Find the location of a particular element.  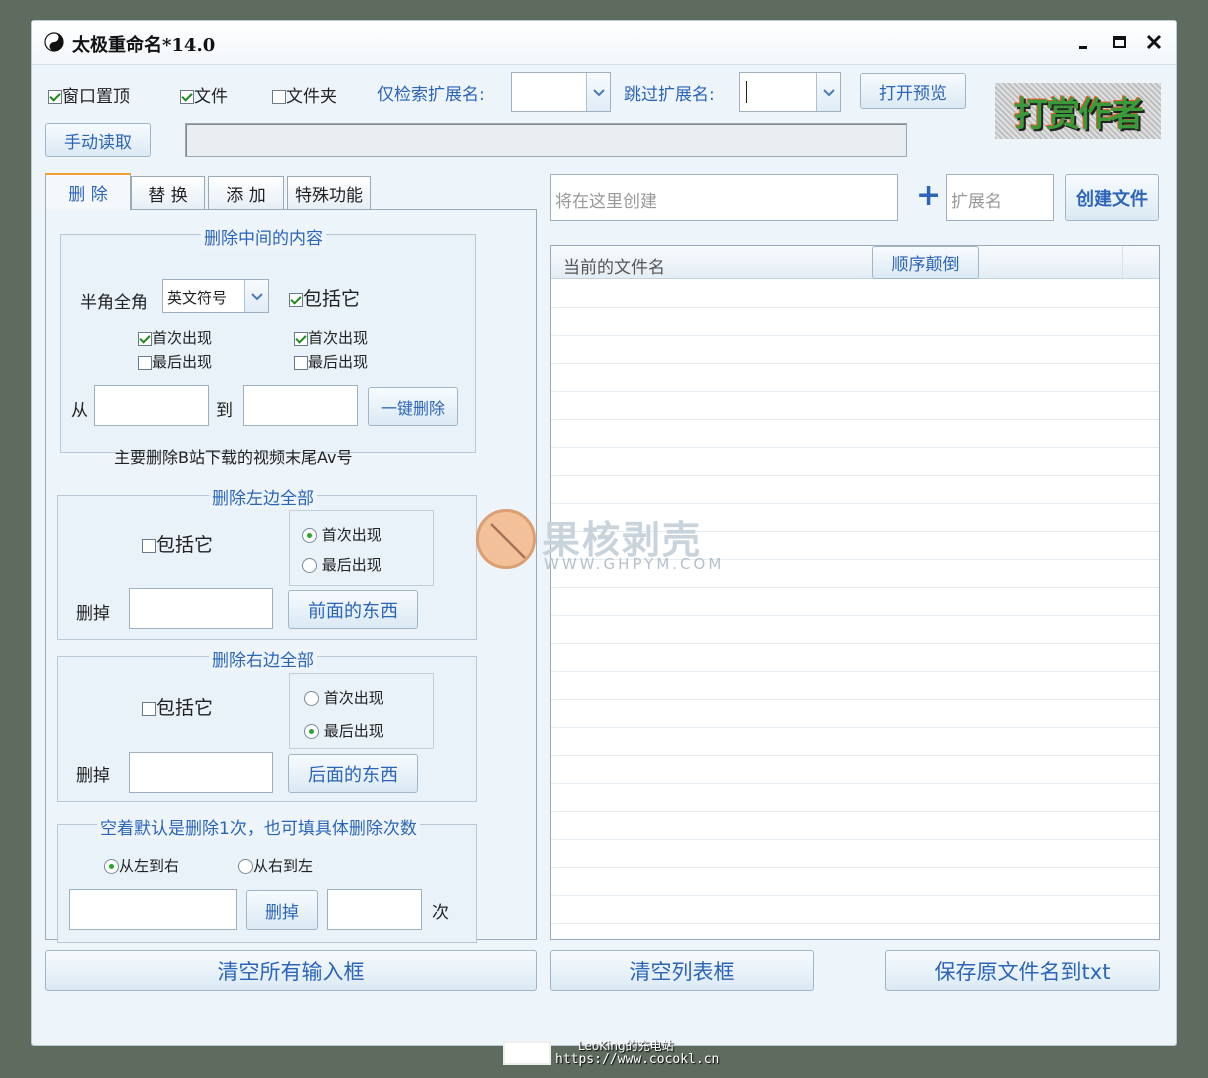

watermark-logo-icon is located at coordinates (506, 539).